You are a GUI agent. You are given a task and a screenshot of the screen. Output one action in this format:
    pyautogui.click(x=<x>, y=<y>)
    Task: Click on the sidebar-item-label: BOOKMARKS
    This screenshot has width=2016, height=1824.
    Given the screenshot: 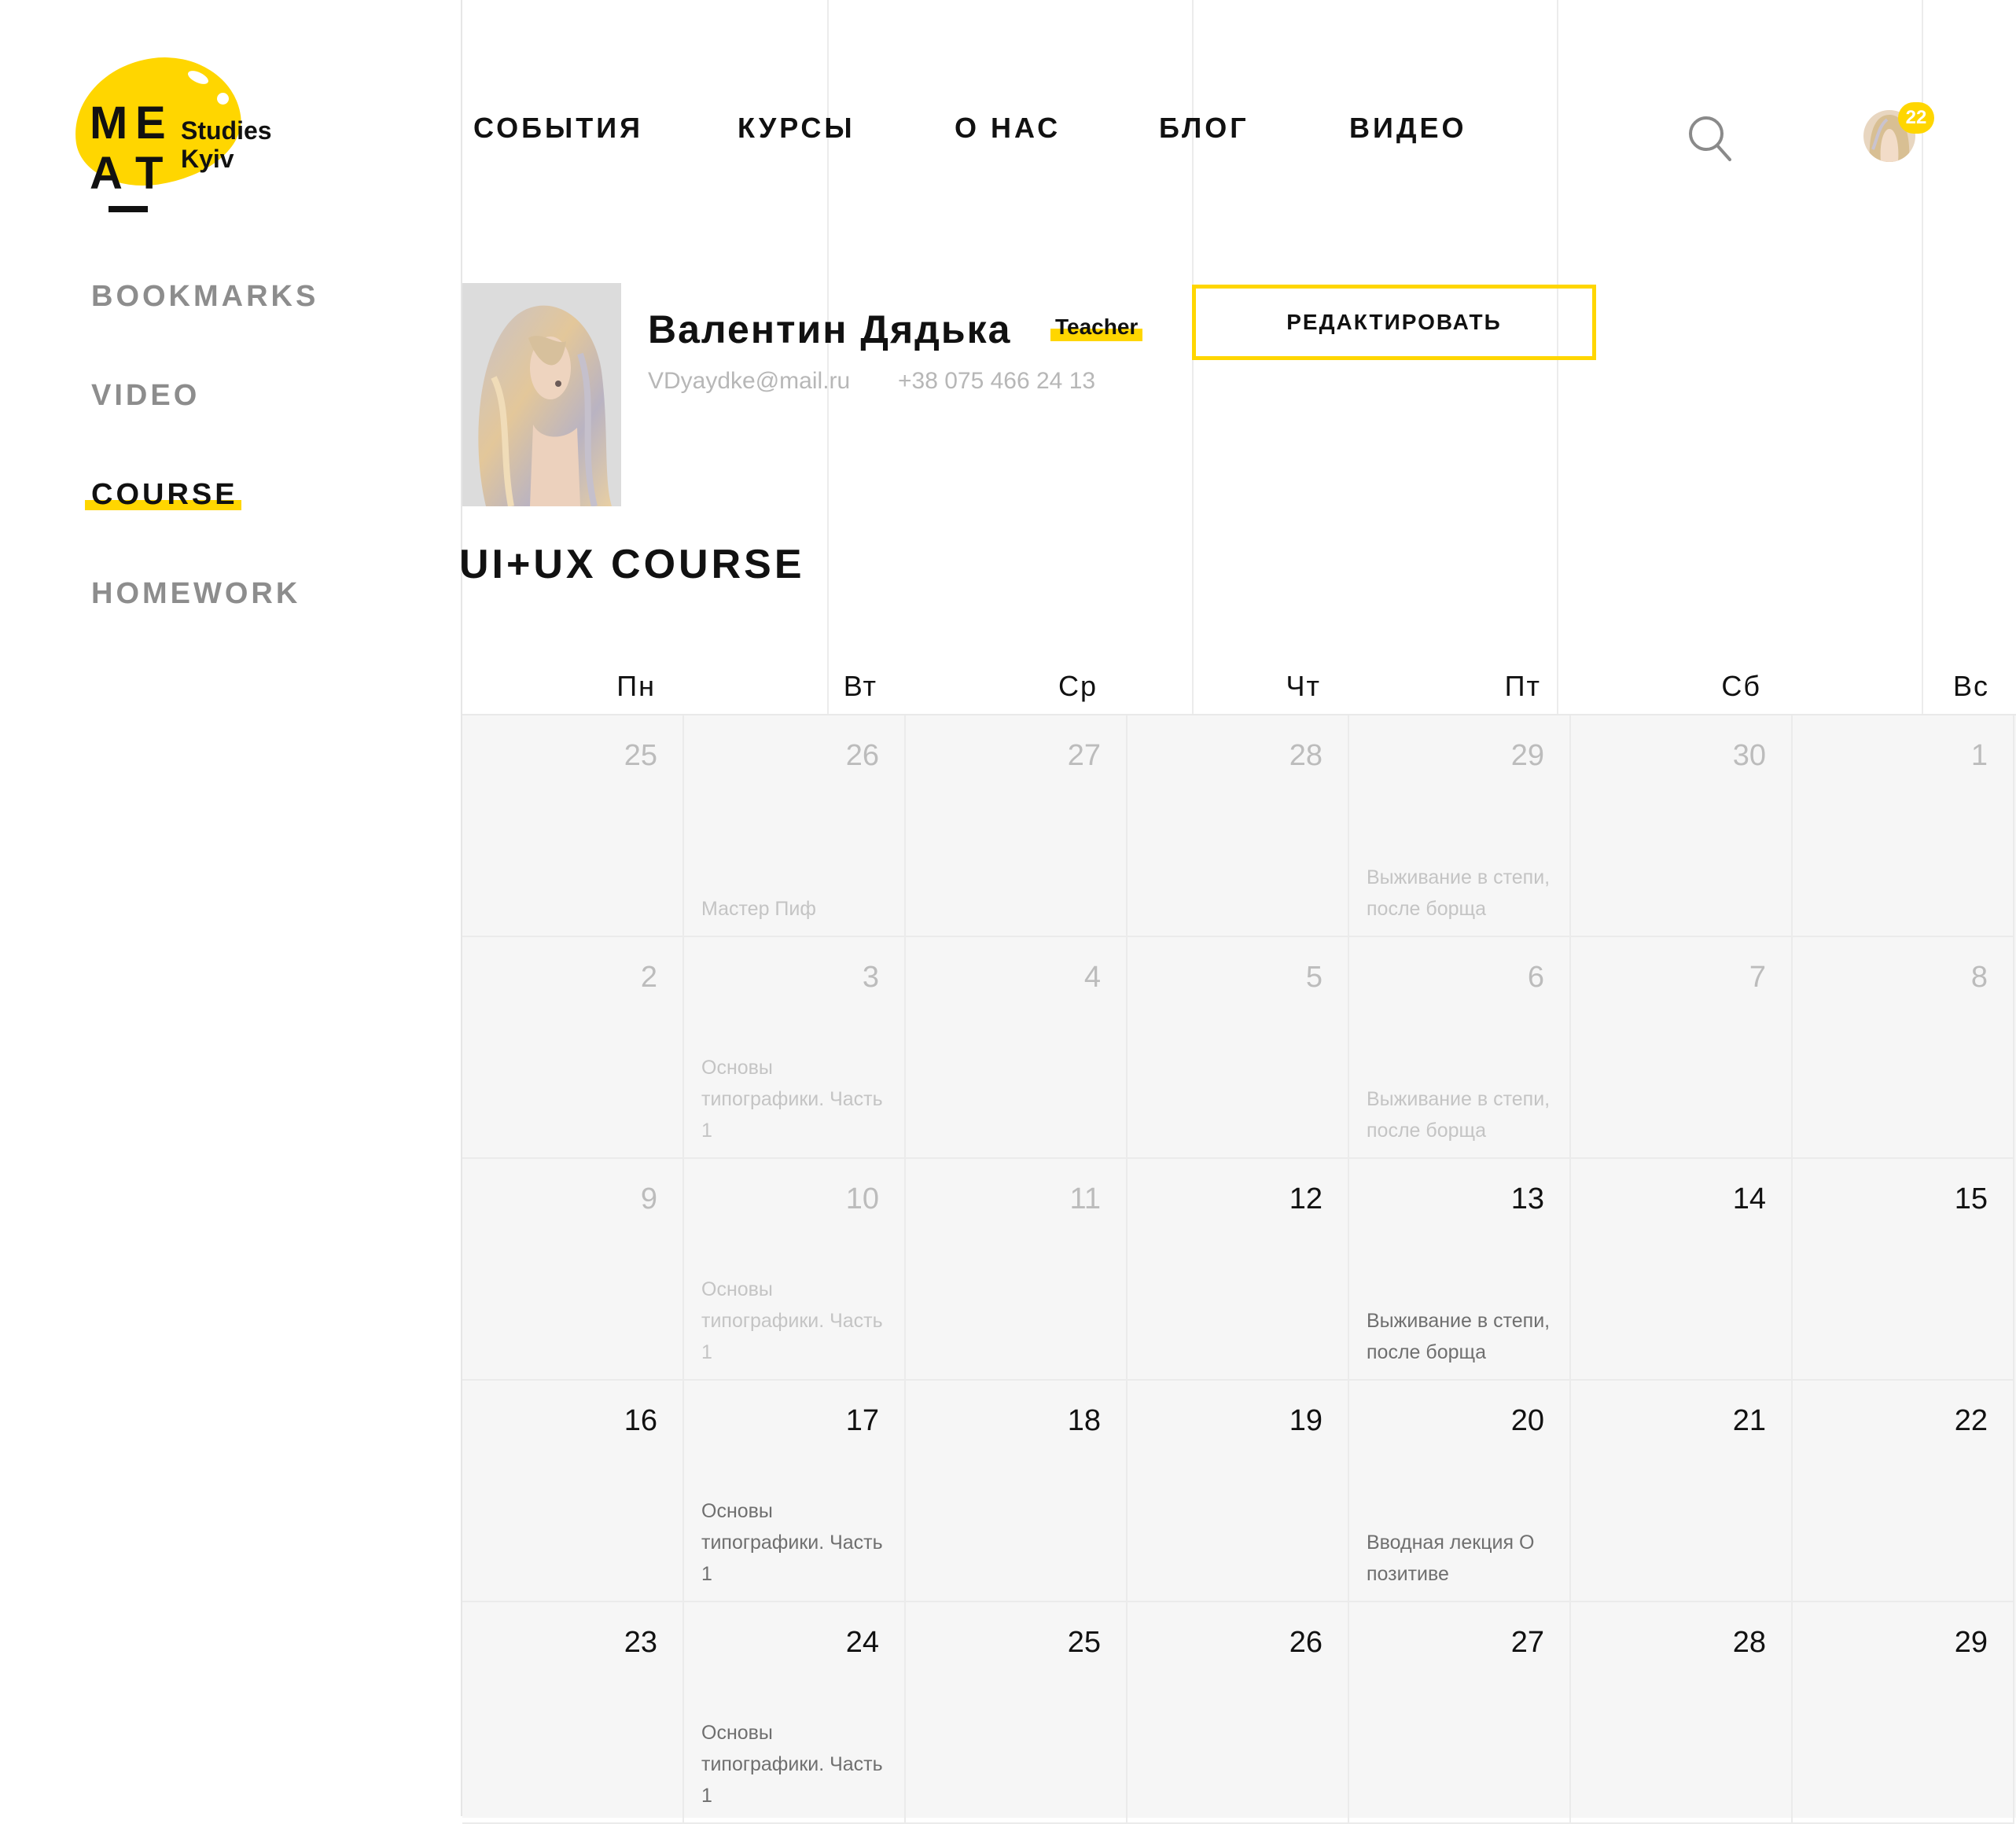 What is the action you would take?
    pyautogui.click(x=205, y=296)
    